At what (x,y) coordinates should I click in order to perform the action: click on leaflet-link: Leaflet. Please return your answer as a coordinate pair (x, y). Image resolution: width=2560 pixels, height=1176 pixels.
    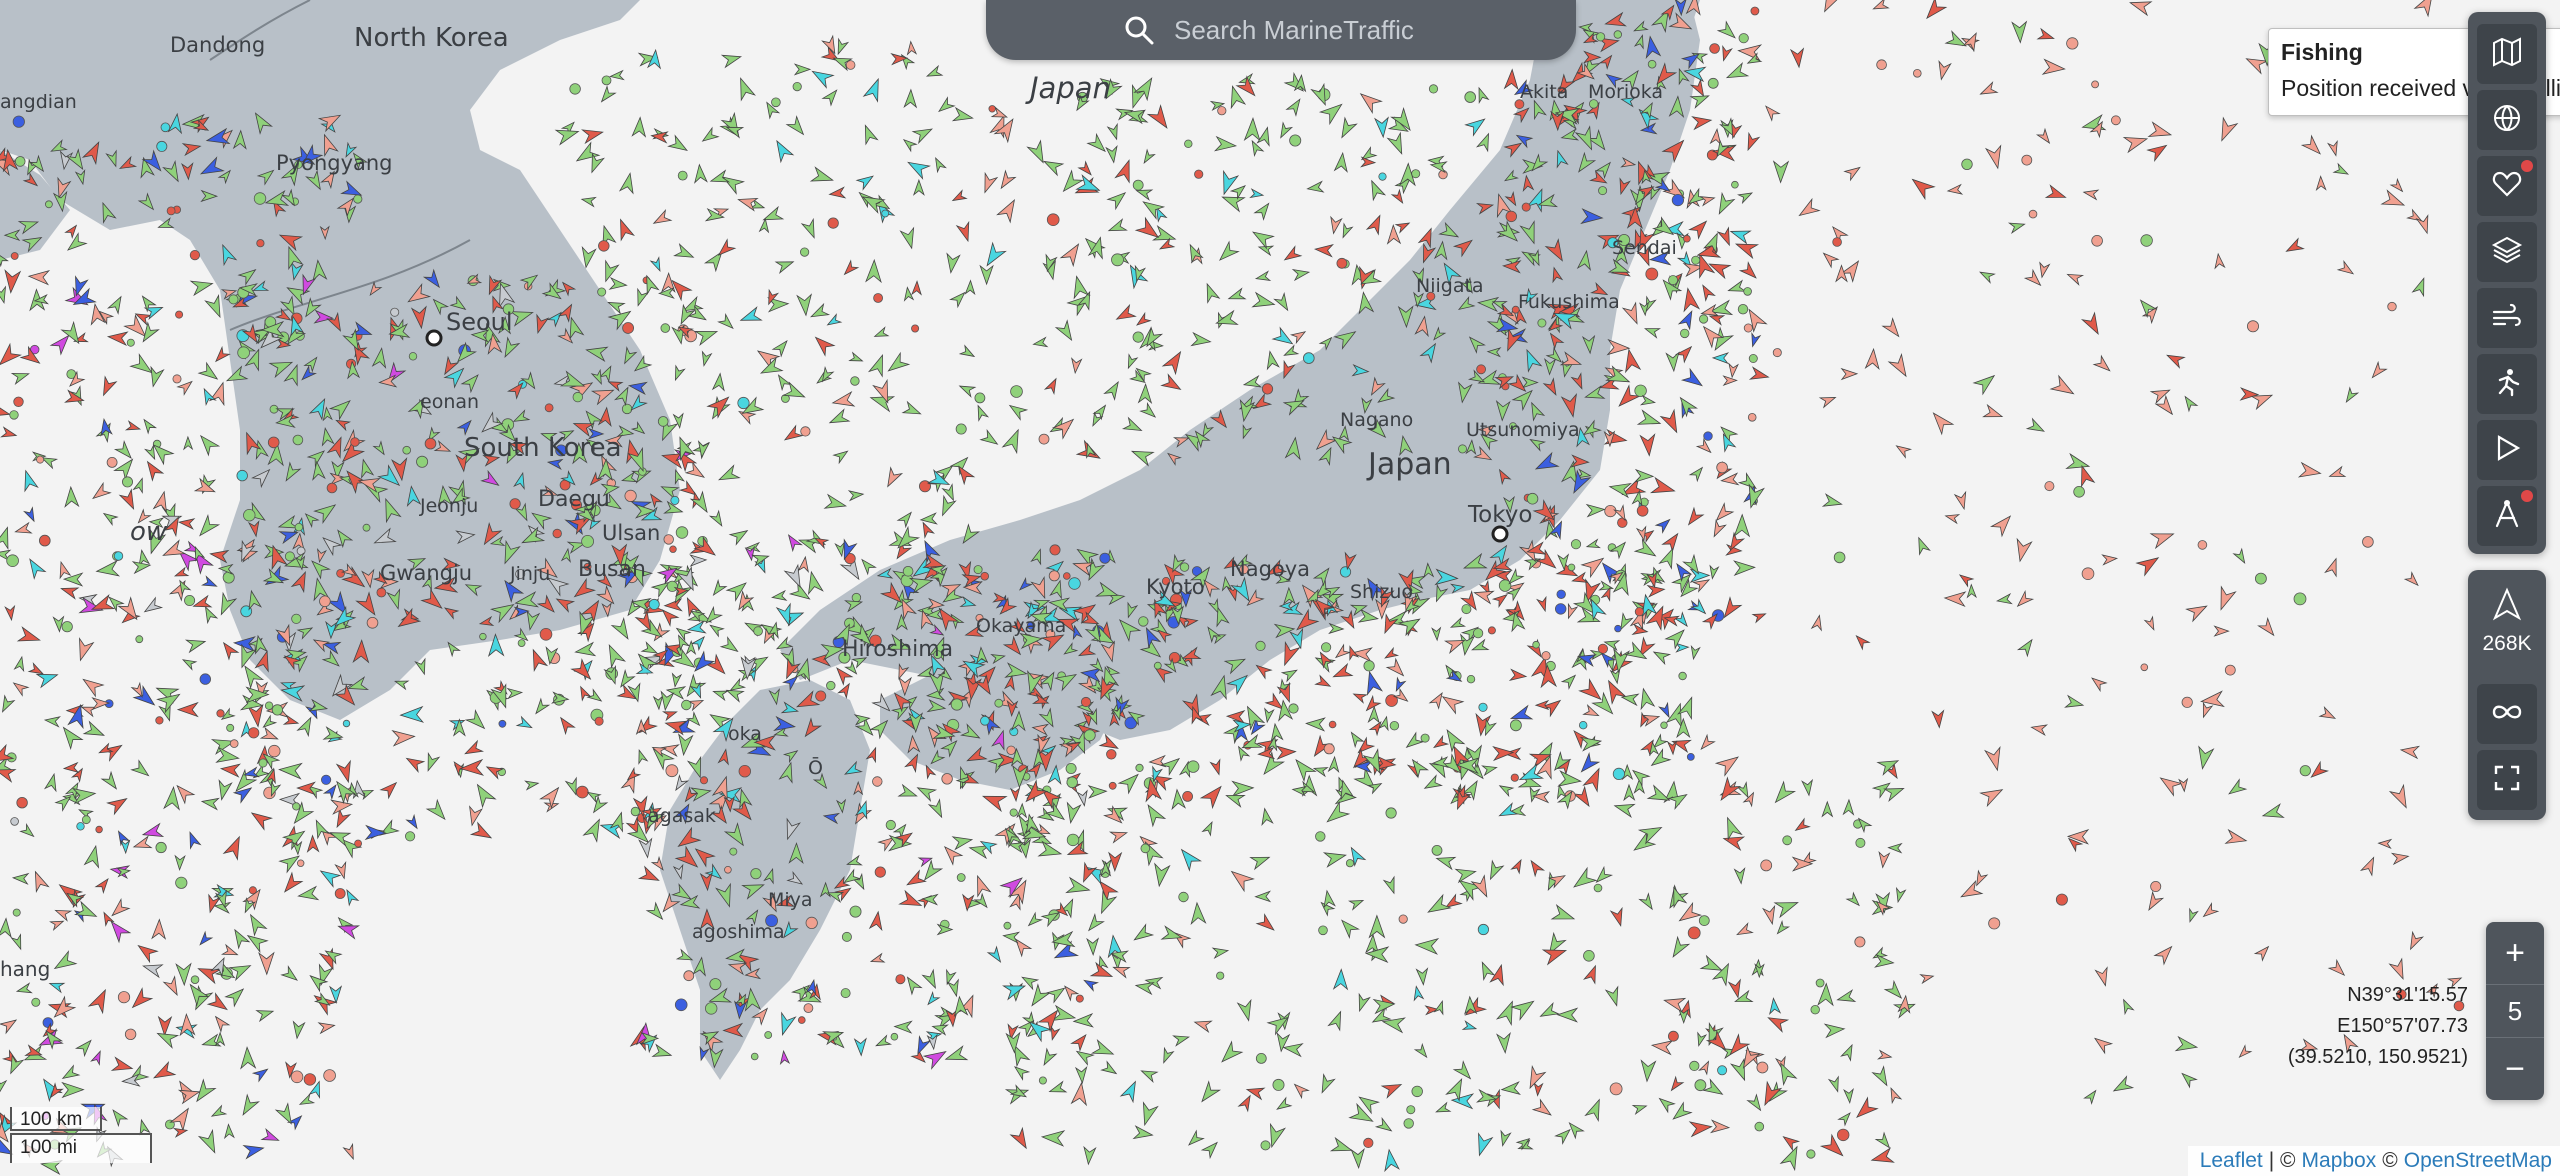
    Looking at the image, I should click on (2231, 1161).